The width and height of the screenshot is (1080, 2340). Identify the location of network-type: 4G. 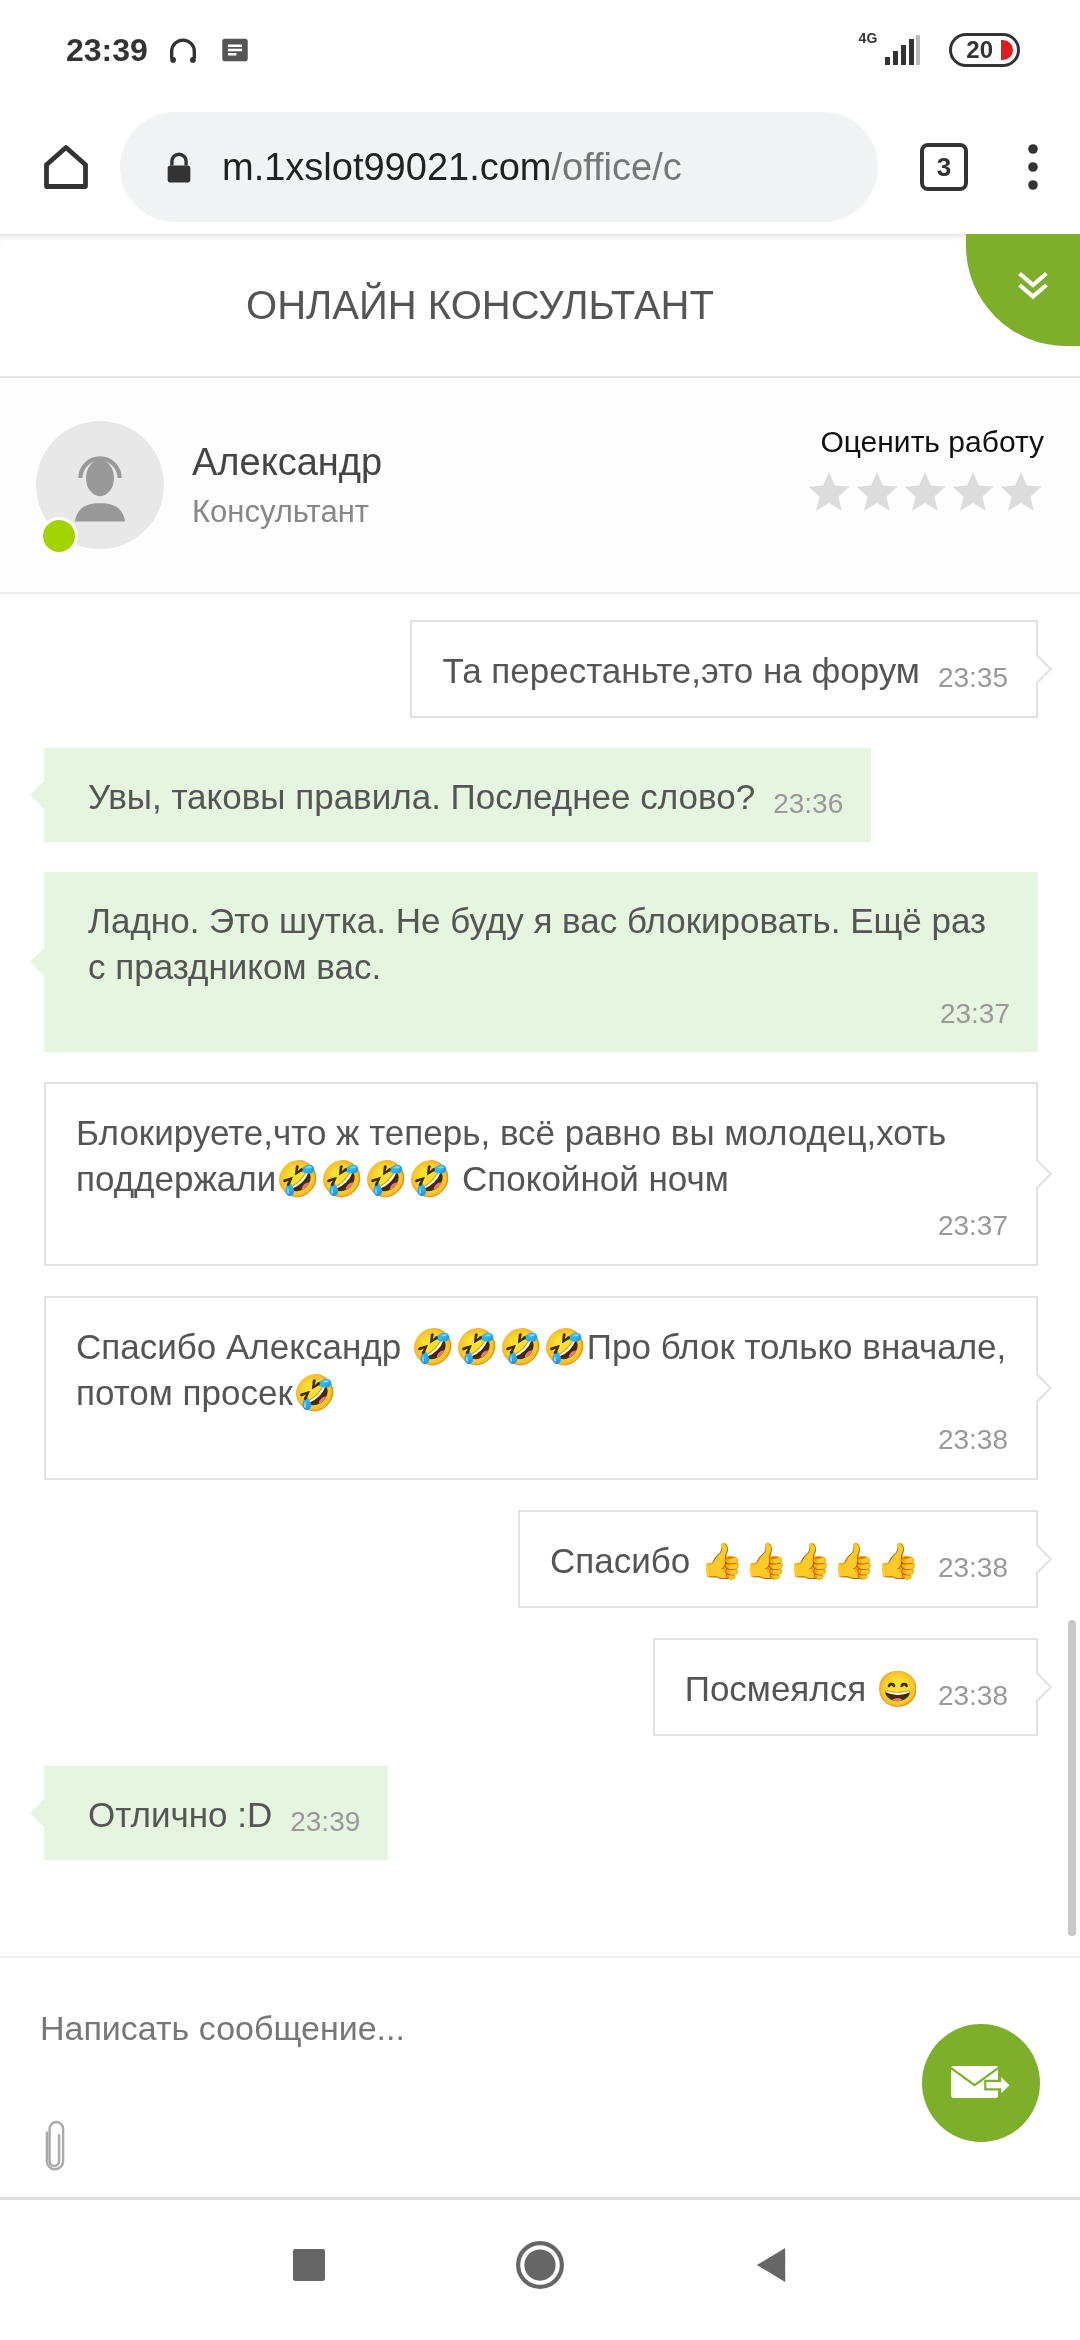
(868, 38).